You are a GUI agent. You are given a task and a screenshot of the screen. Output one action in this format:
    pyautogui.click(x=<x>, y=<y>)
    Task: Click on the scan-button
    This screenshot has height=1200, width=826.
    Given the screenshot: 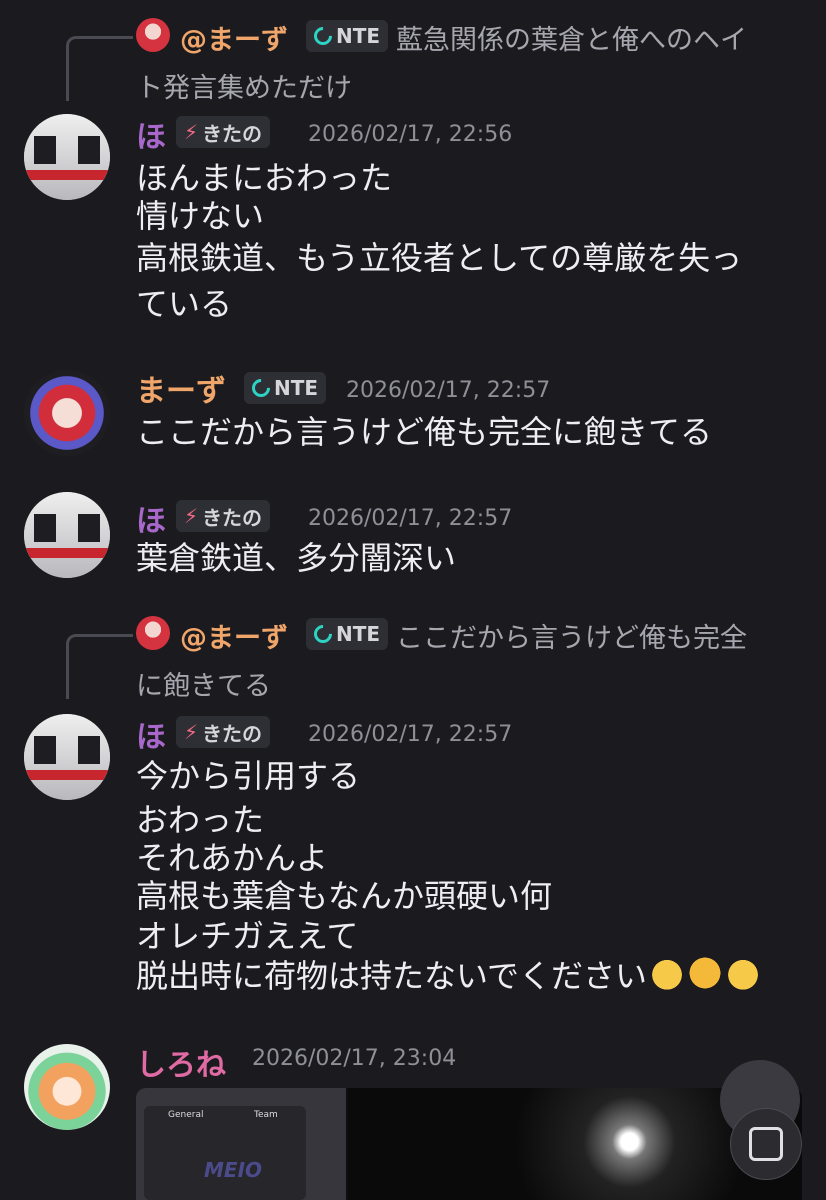 What is the action you would take?
    pyautogui.click(x=766, y=1144)
    